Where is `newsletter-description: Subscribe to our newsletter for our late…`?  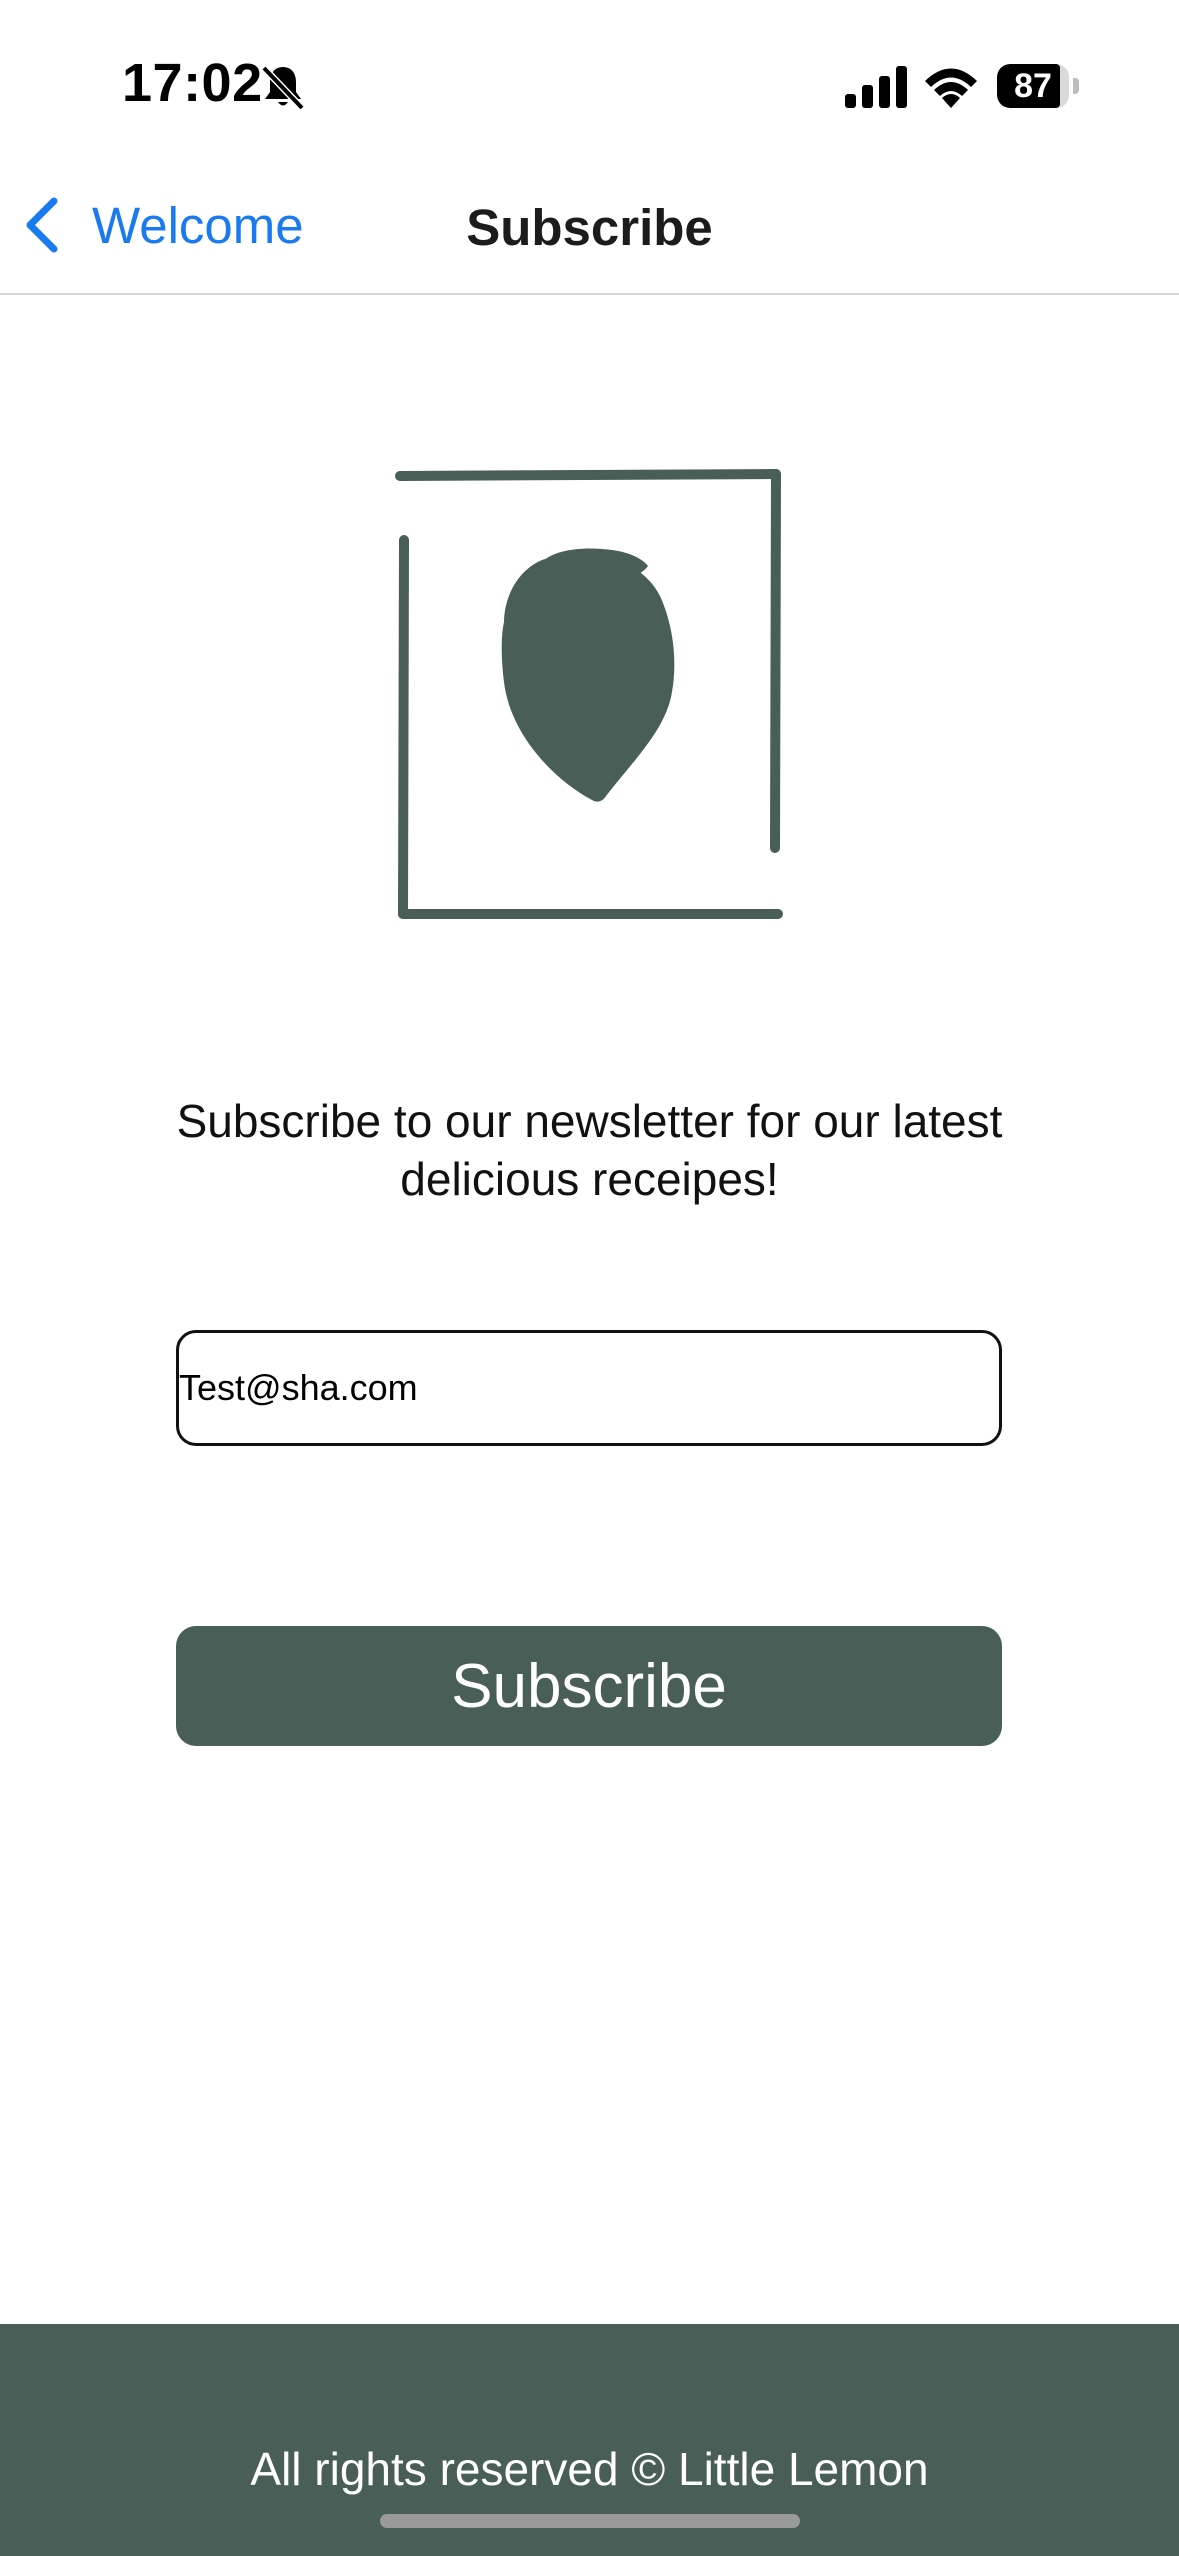
newsletter-description: Subscribe to our newsletter for our late… is located at coordinates (589, 1150).